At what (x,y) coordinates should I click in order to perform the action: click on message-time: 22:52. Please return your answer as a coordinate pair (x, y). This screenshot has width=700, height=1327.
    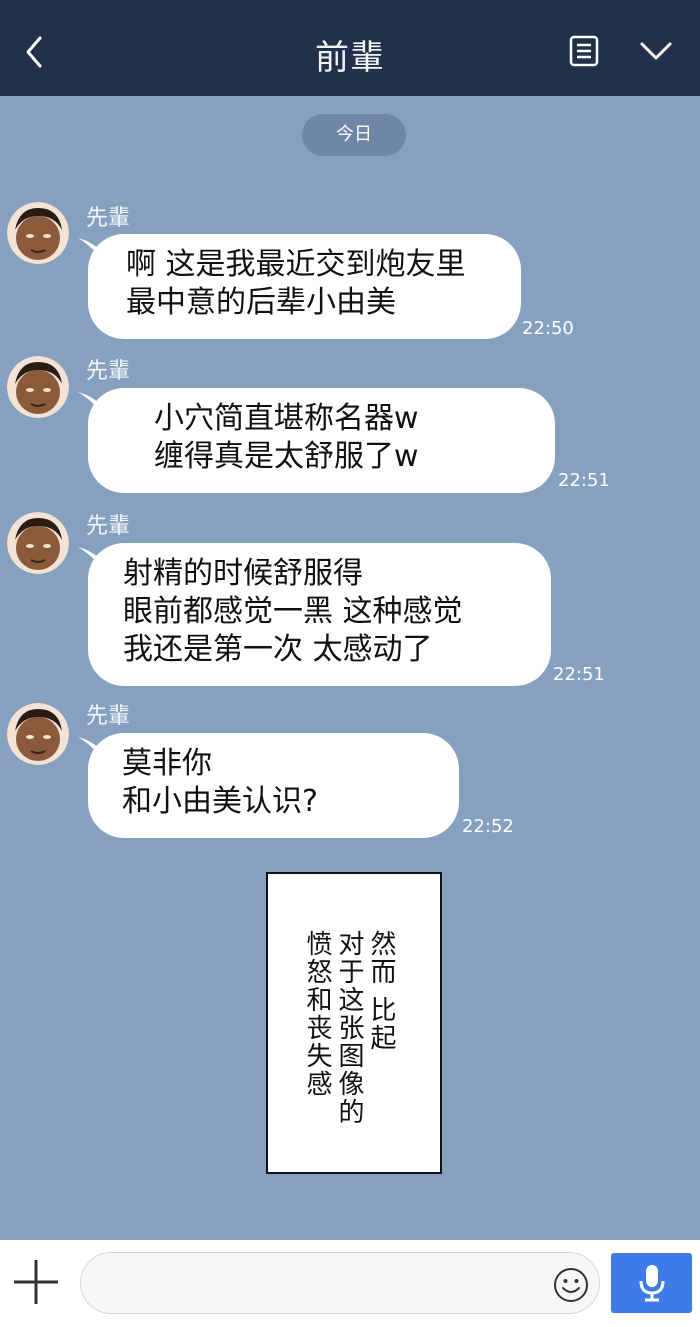
    Looking at the image, I should click on (488, 826).